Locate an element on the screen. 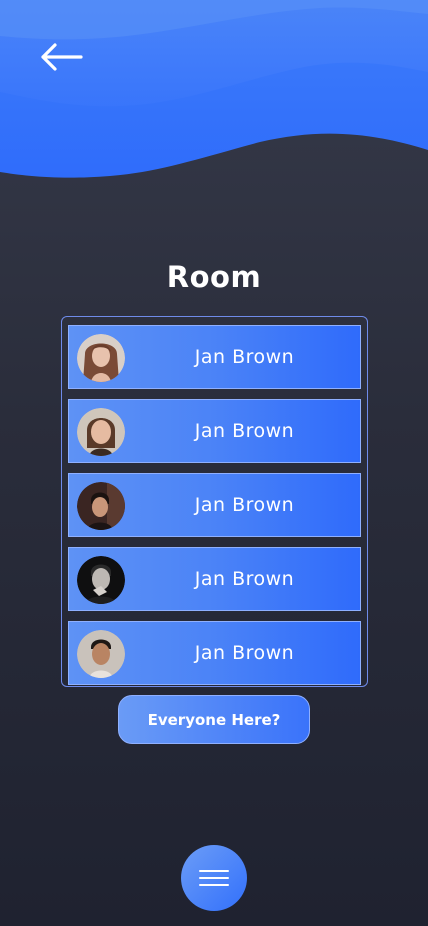 Image resolution: width=428 pixels, height=926 pixels. menu-button is located at coordinates (214, 878).